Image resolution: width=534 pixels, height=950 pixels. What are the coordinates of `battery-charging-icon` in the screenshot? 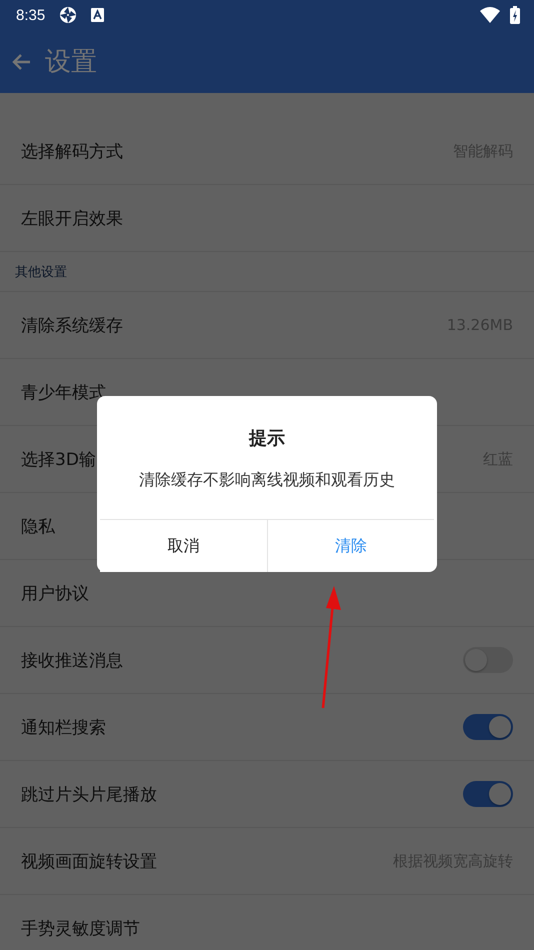 It's located at (515, 15).